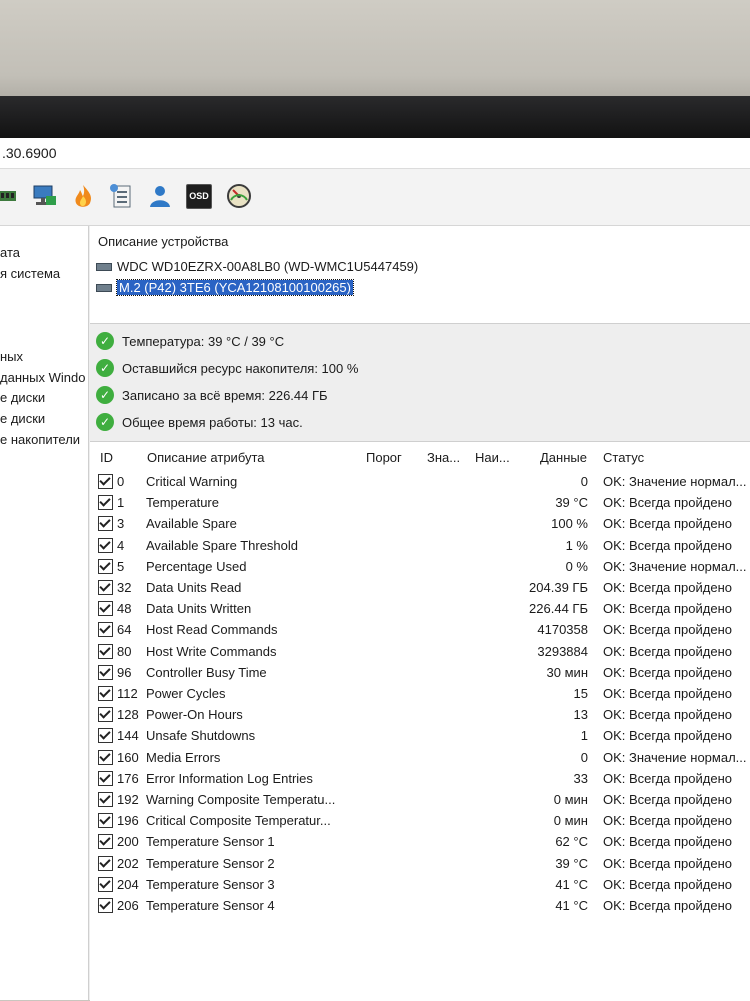  I want to click on attribute-data: 3293884, so click(562, 651).